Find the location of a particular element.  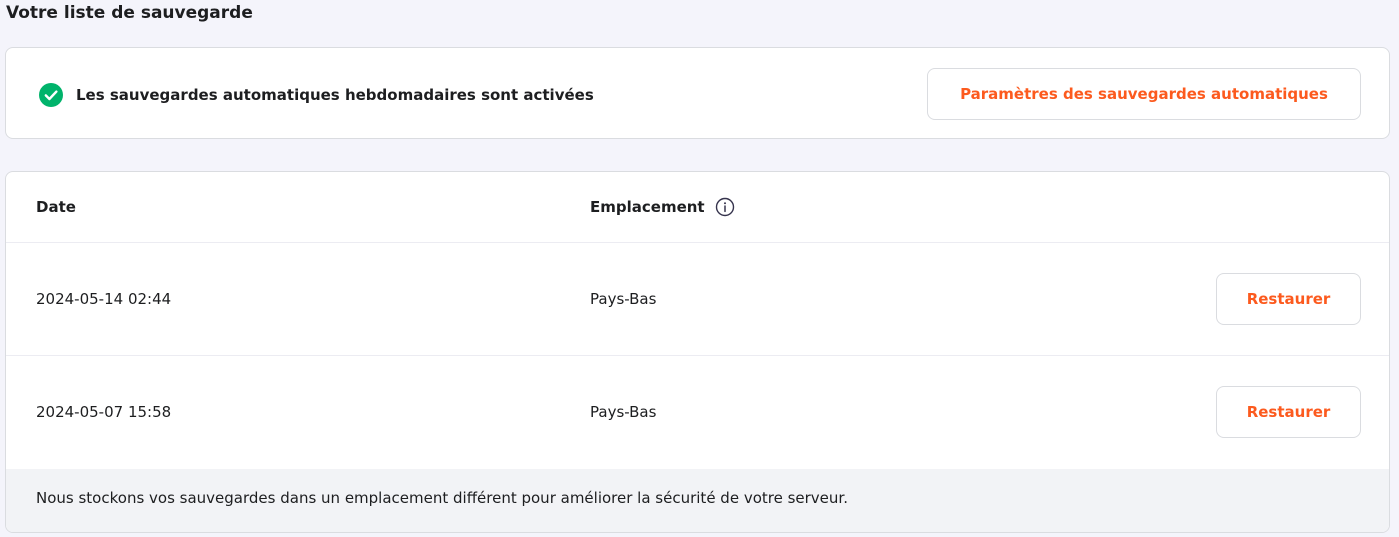

column-header-location: Emplacement is located at coordinates (662, 207).